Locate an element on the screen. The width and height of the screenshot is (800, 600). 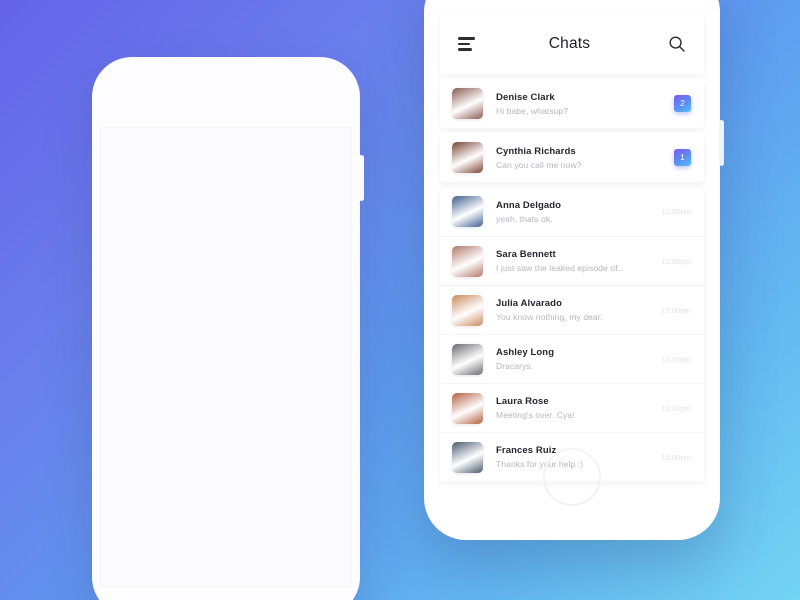
unread-badge: 2 is located at coordinates (682, 103).